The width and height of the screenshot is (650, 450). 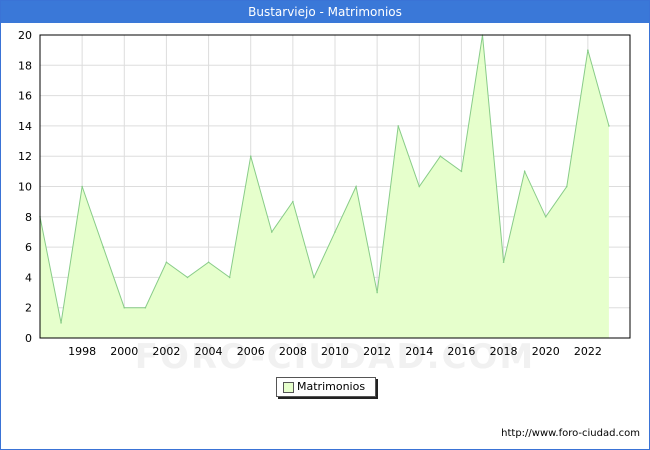 What do you see at coordinates (293, 351) in the screenshot?
I see `x-tick-label: 2008` at bounding box center [293, 351].